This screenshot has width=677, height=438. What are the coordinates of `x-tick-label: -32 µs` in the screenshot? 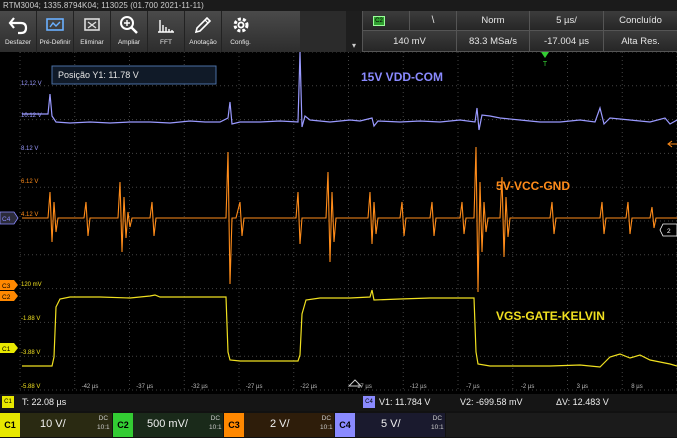 It's located at (199, 387).